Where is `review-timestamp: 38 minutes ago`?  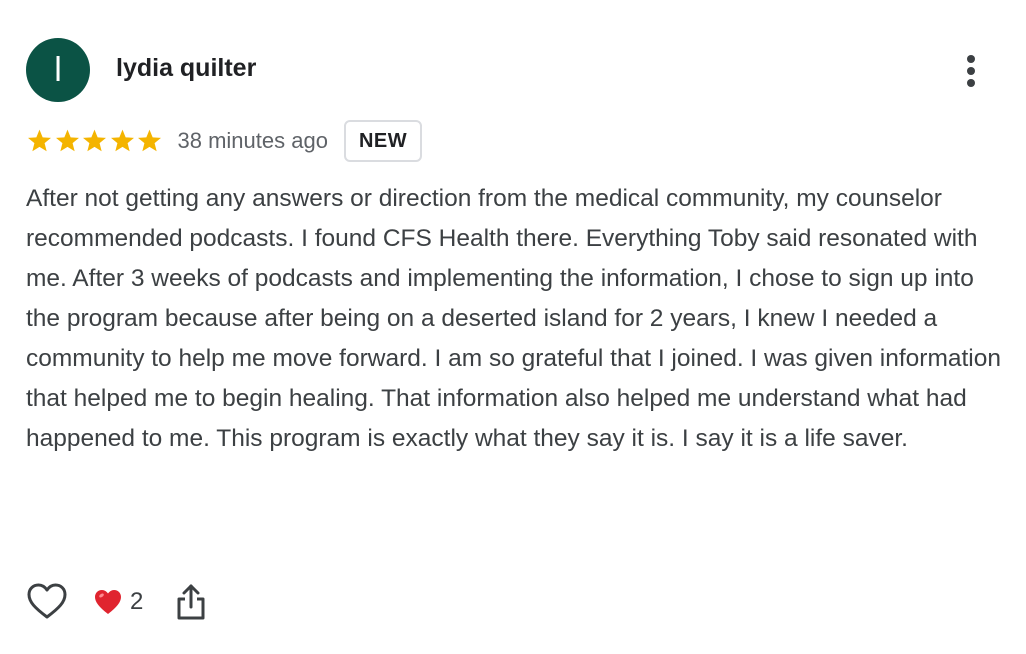 review-timestamp: 38 minutes ago is located at coordinates (252, 140).